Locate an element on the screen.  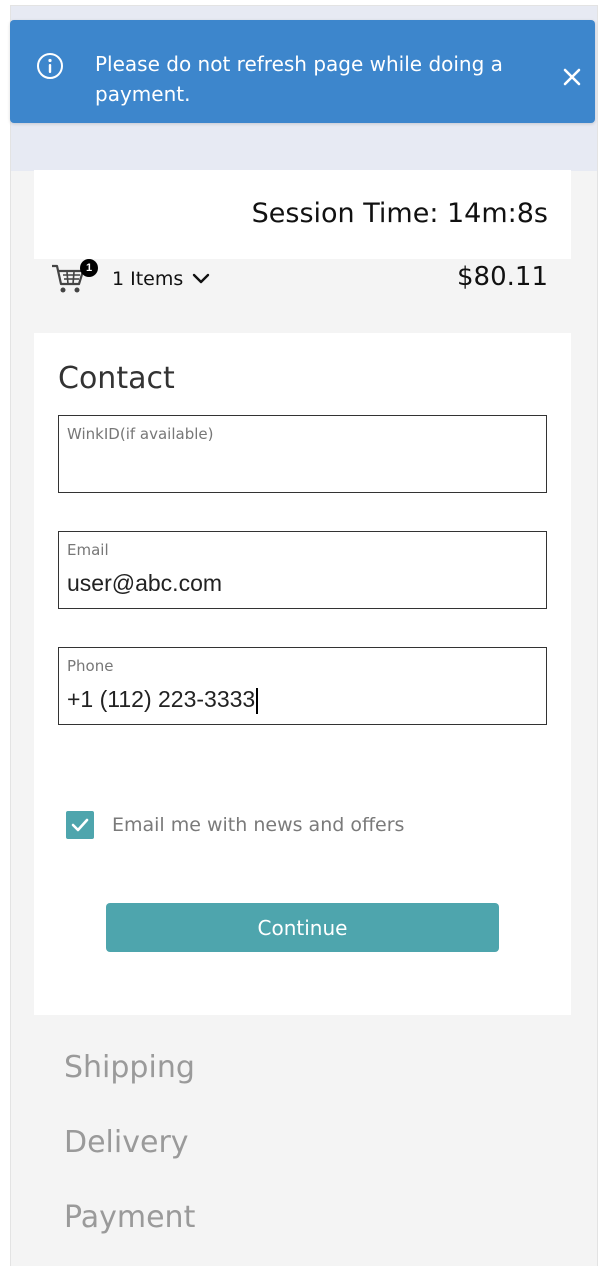
newsletter-checkbox is located at coordinates (80, 825).